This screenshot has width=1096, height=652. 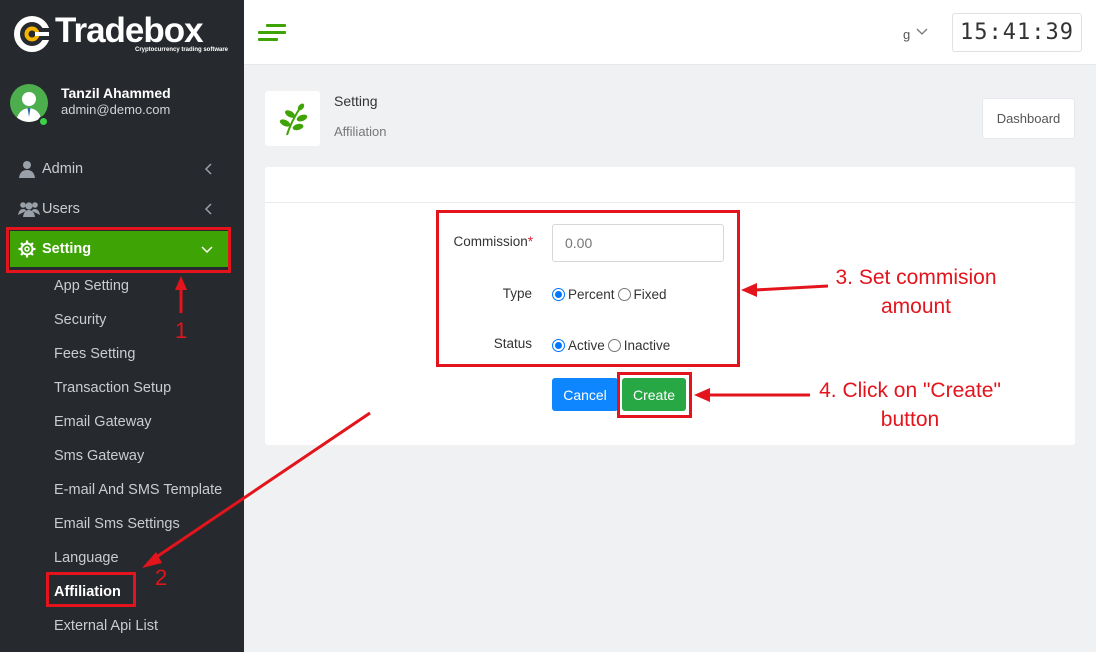 What do you see at coordinates (182, 50) in the screenshot?
I see `brand-tagline: Cryptocurrency trading software` at bounding box center [182, 50].